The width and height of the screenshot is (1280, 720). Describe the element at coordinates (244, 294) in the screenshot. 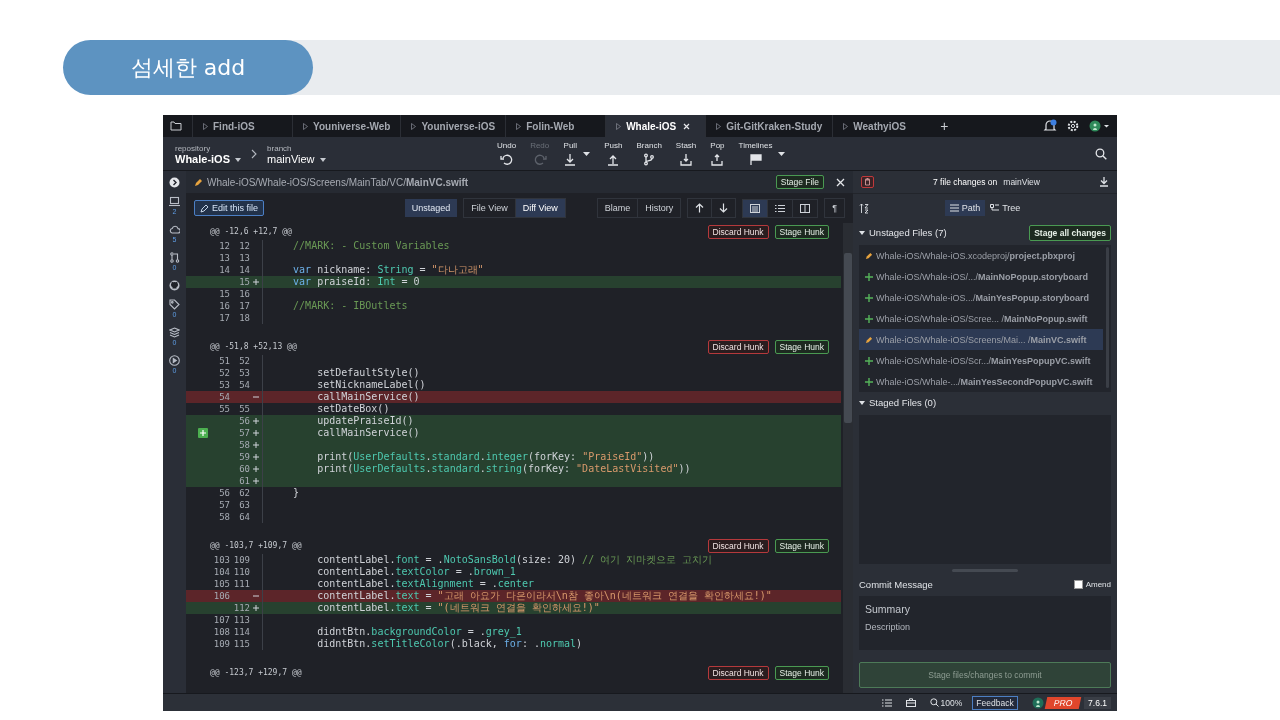

I see `new-line-number: 16` at that location.